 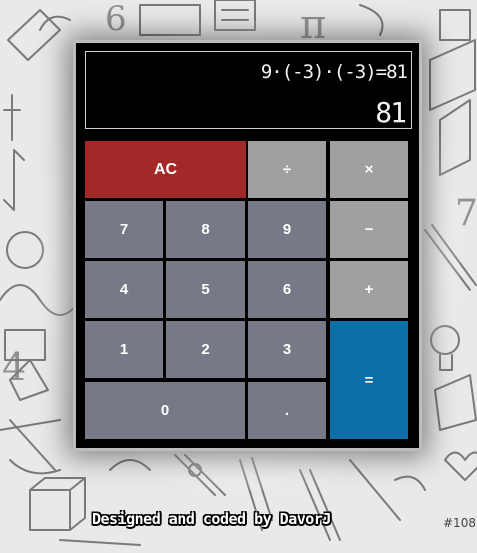 I want to click on challenge-number: #108, so click(x=459, y=523).